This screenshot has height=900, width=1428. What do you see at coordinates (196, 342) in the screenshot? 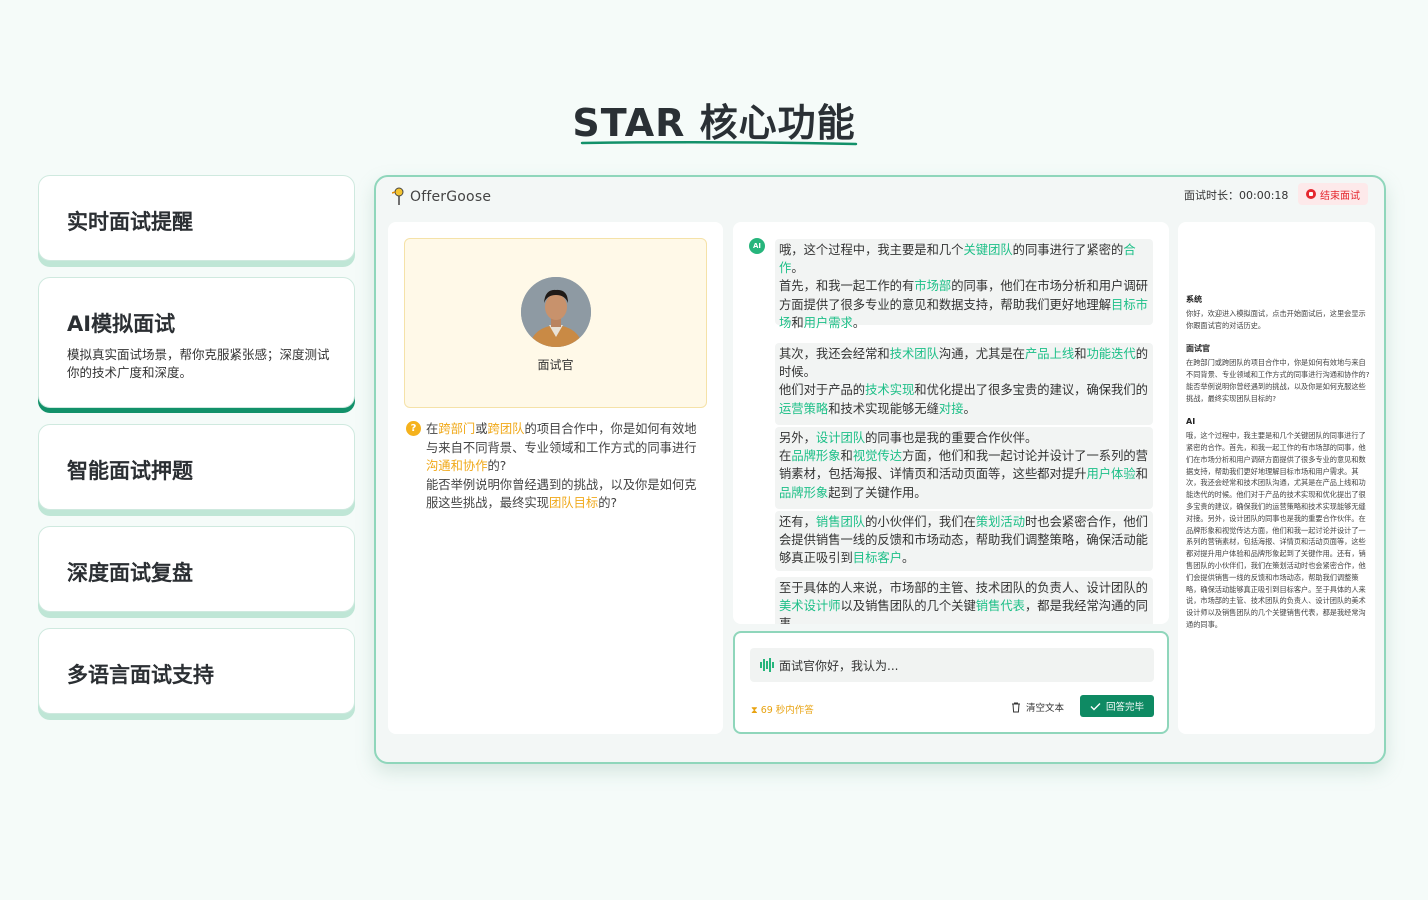
I see `feature-card-ai-mock: AI模拟面试 模拟真实面试场景，帮你克服紧张感；深度测试你的技术广度和深度。` at bounding box center [196, 342].